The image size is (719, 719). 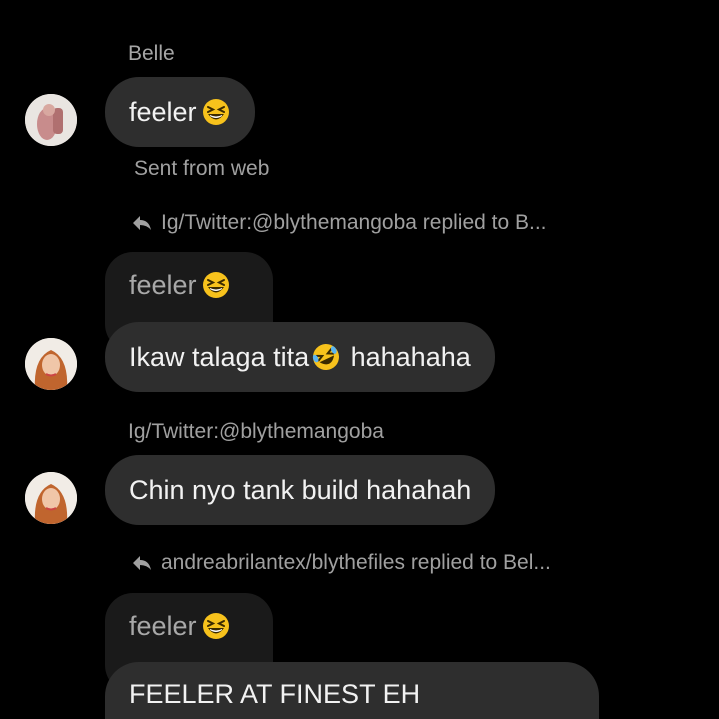 I want to click on rolling-laughing-face-icon, so click(x=326, y=357).